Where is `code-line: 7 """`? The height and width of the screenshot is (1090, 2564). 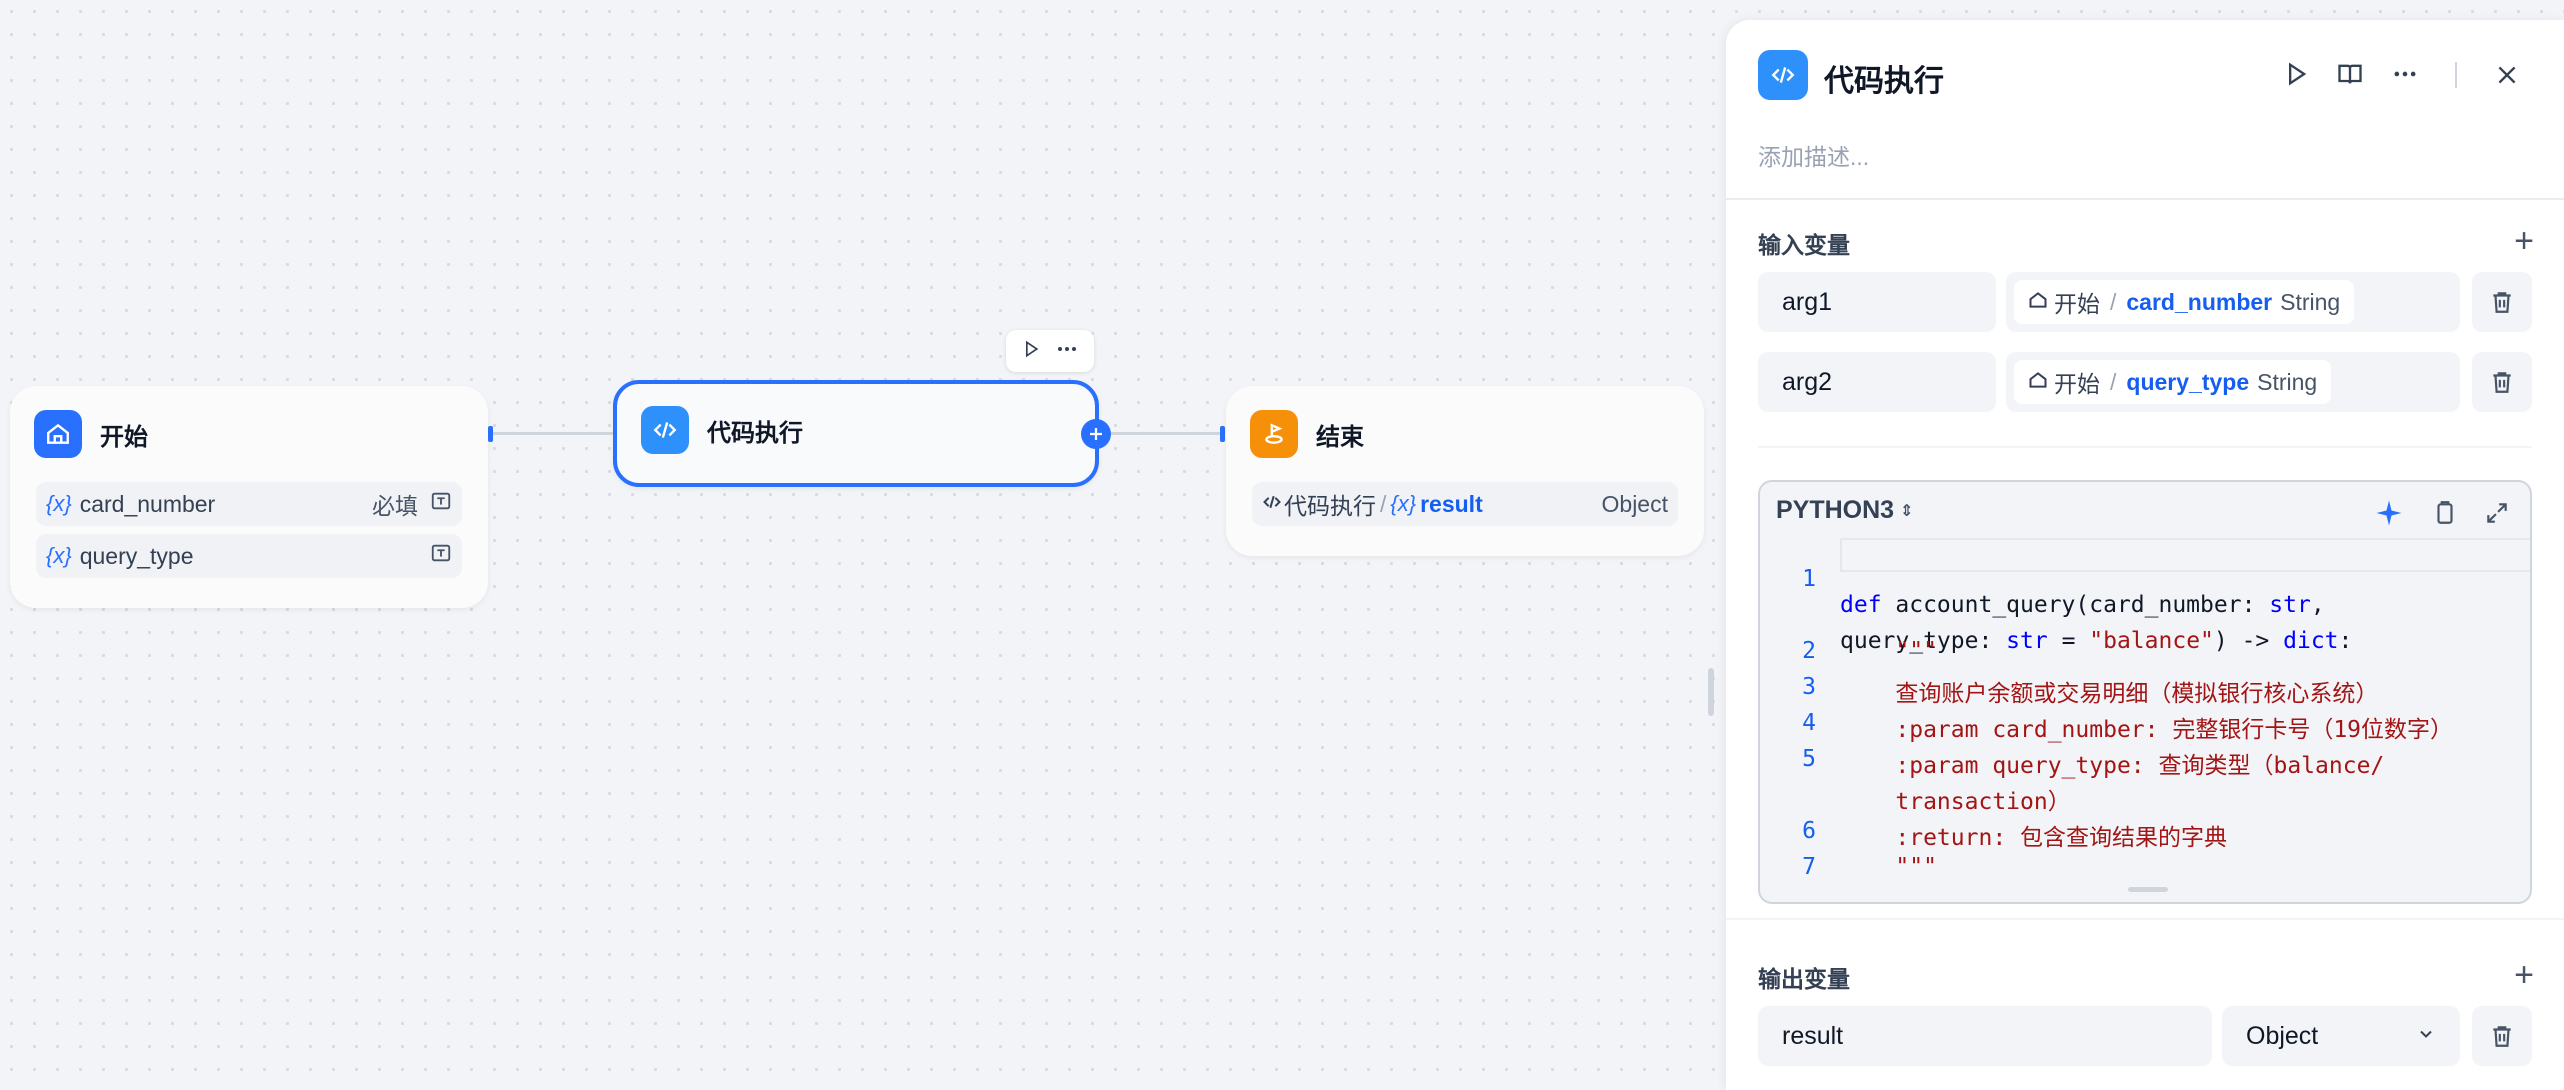
code-line: 7 """ is located at coordinates (1869, 867).